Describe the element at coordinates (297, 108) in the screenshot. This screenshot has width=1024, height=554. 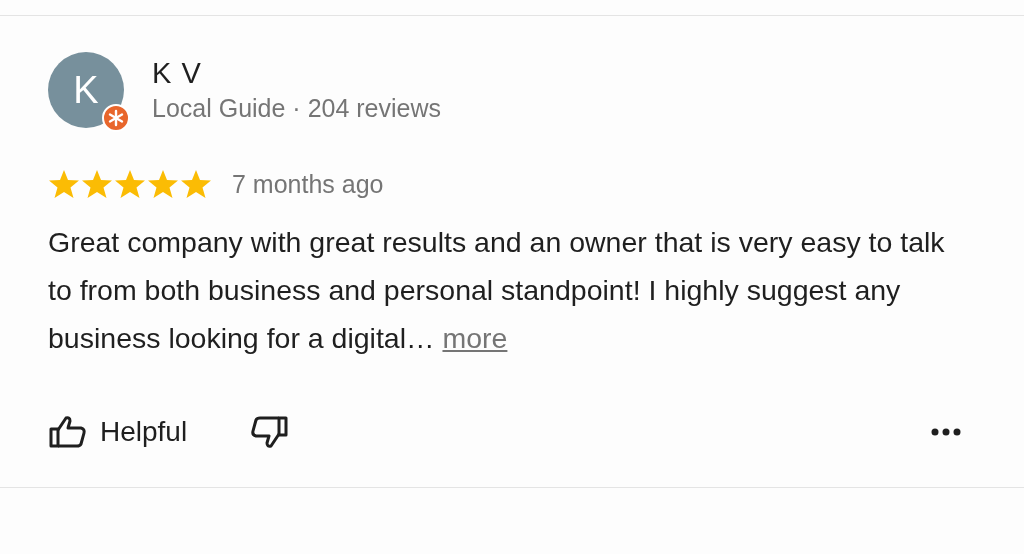
I see `reviewer-meta: Local Guide · 204 reviews` at that location.